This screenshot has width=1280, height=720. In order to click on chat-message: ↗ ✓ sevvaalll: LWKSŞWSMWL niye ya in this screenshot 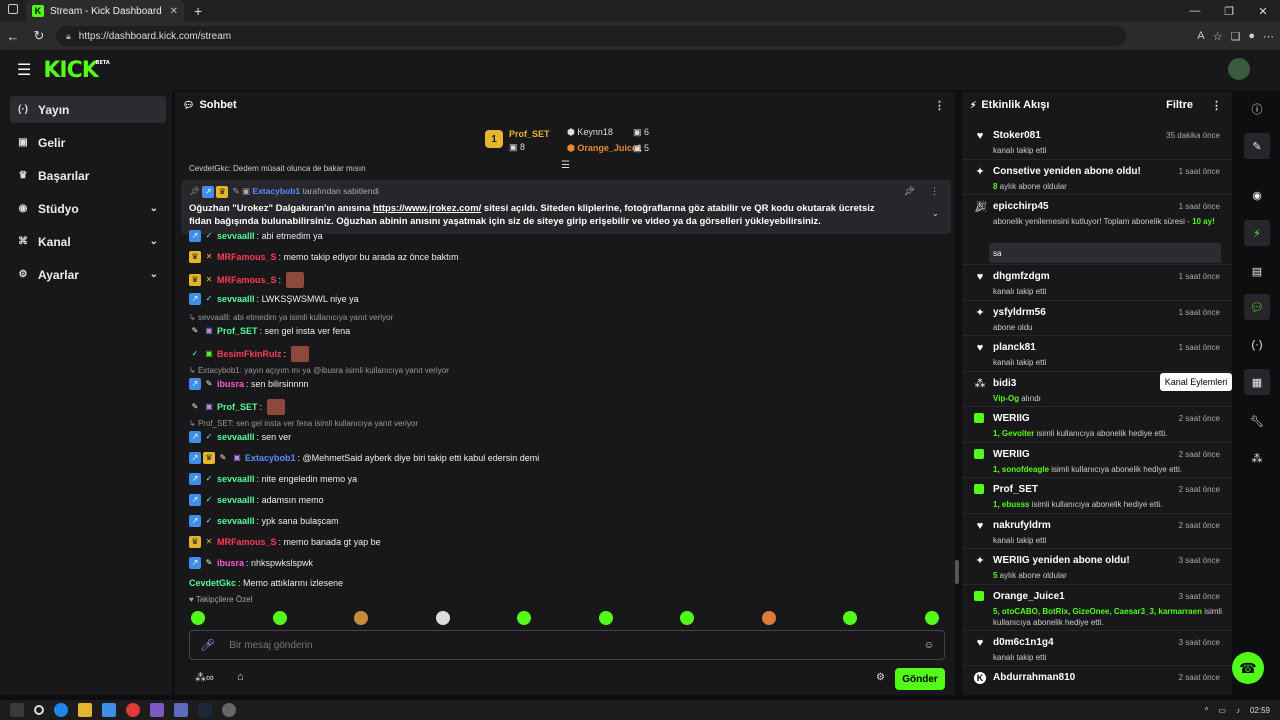, I will do `click(274, 299)`.